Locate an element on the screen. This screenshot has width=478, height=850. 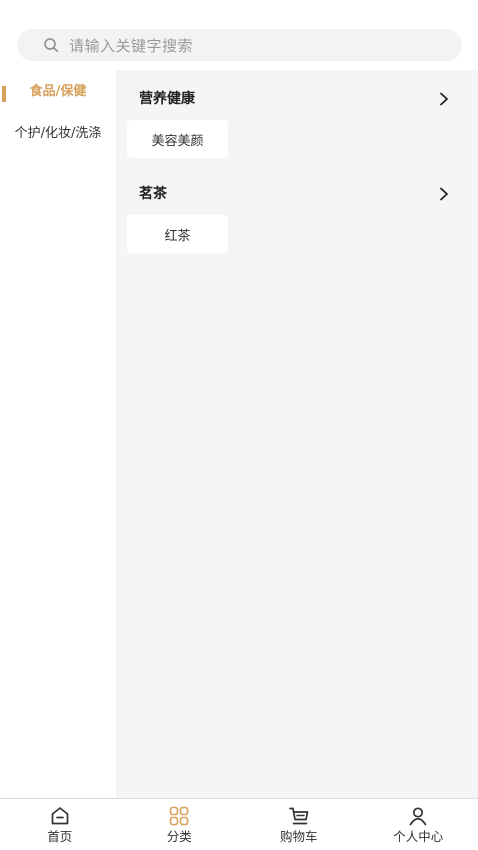
home-icon is located at coordinates (60, 816).